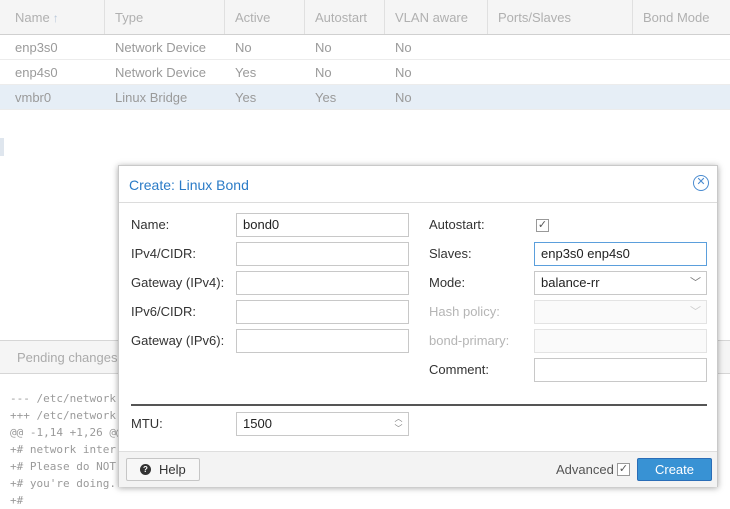  What do you see at coordinates (2, 147) in the screenshot?
I see `row-edge-marker` at bounding box center [2, 147].